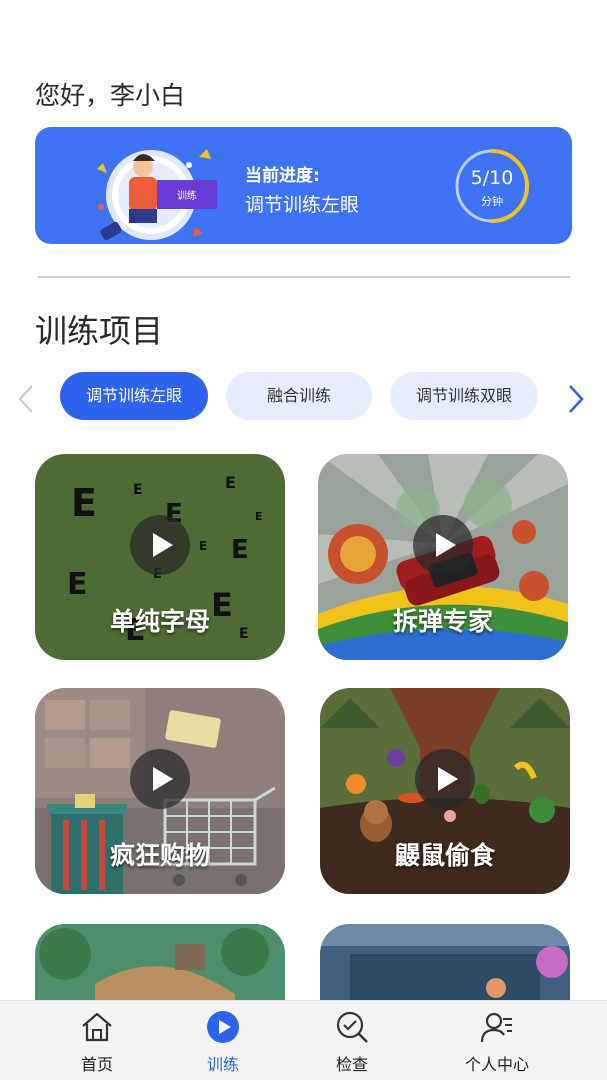 This screenshot has height=1080, width=607. I want to click on chevron-left-icon, so click(27, 399).